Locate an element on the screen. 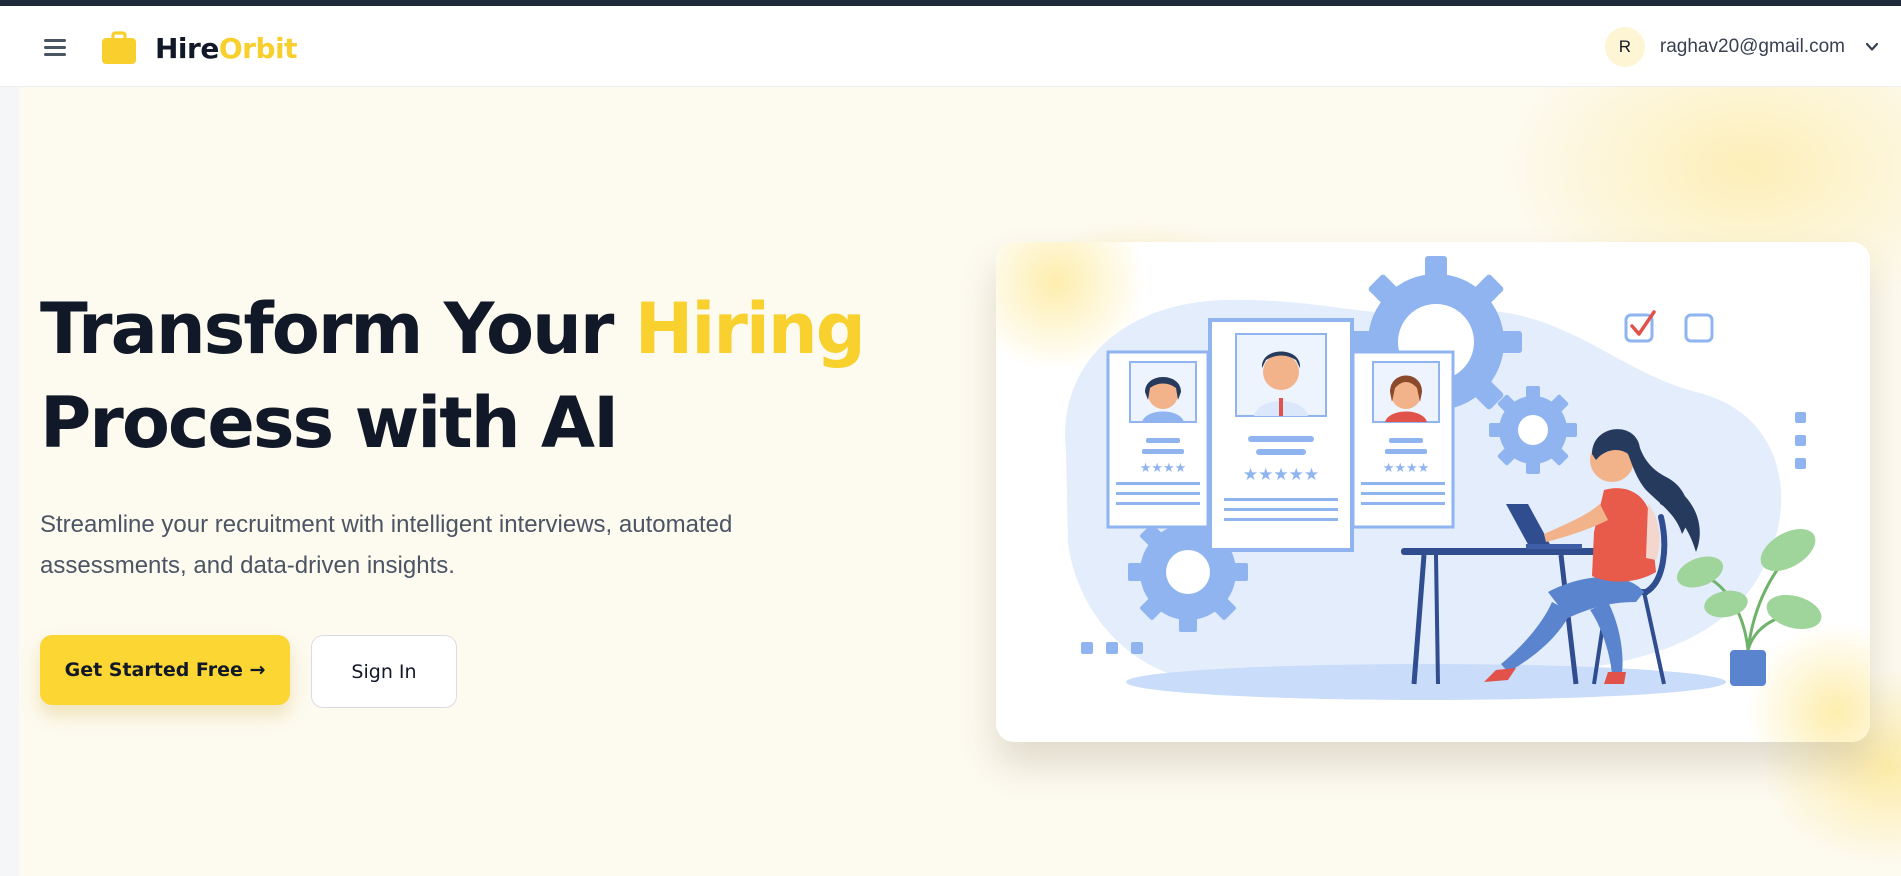 Image resolution: width=1901 pixels, height=876 pixels. checkbox-empty-icon is located at coordinates (1699, 328).